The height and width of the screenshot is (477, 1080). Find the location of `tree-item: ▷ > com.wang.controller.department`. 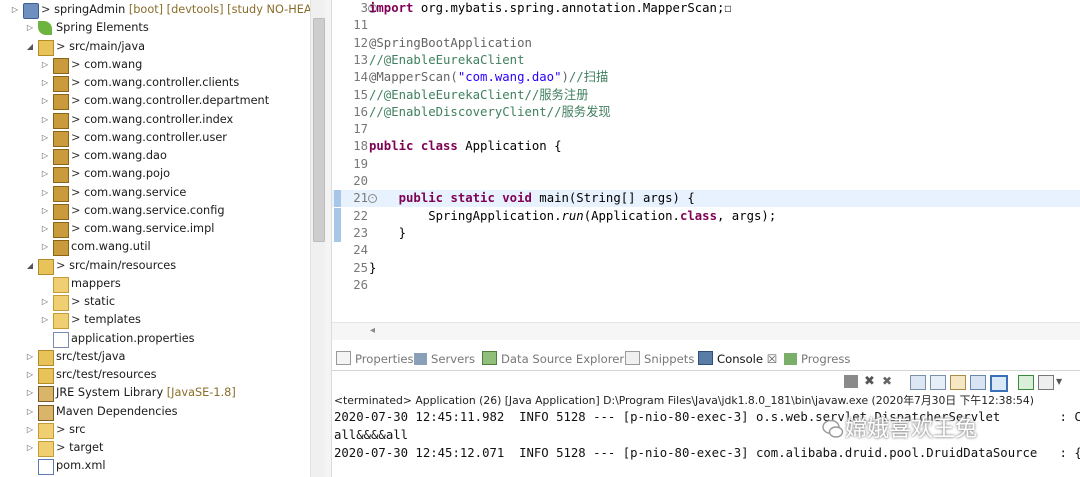

tree-item: ▷ > com.wang.controller.department is located at coordinates (155, 101).